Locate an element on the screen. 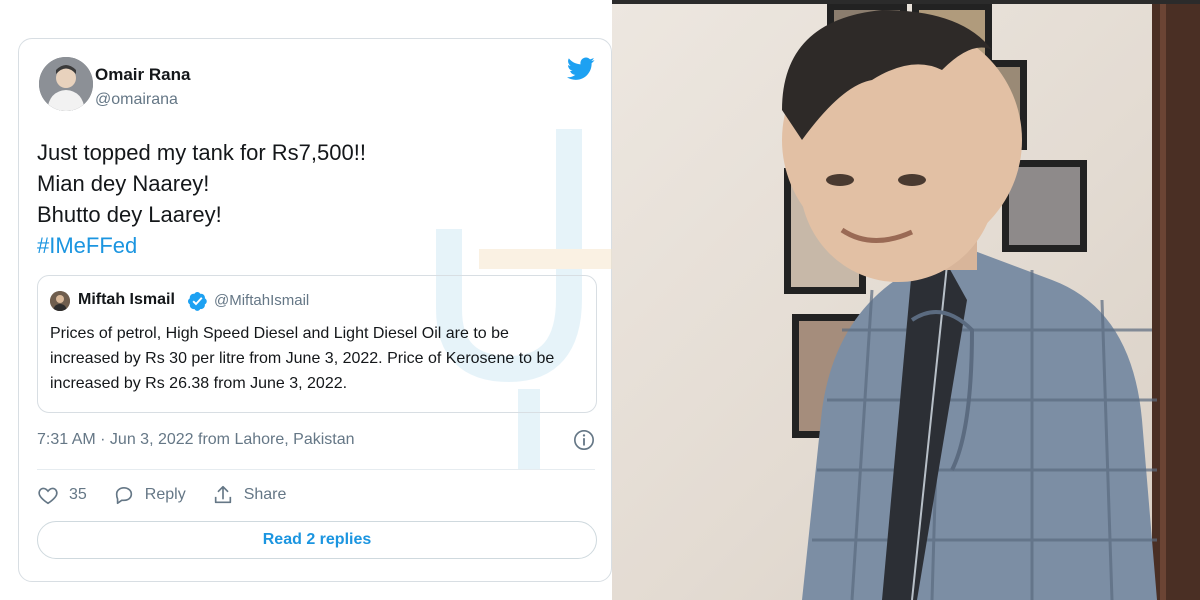 The height and width of the screenshot is (600, 1200). quoted-avatar-image is located at coordinates (60, 301).